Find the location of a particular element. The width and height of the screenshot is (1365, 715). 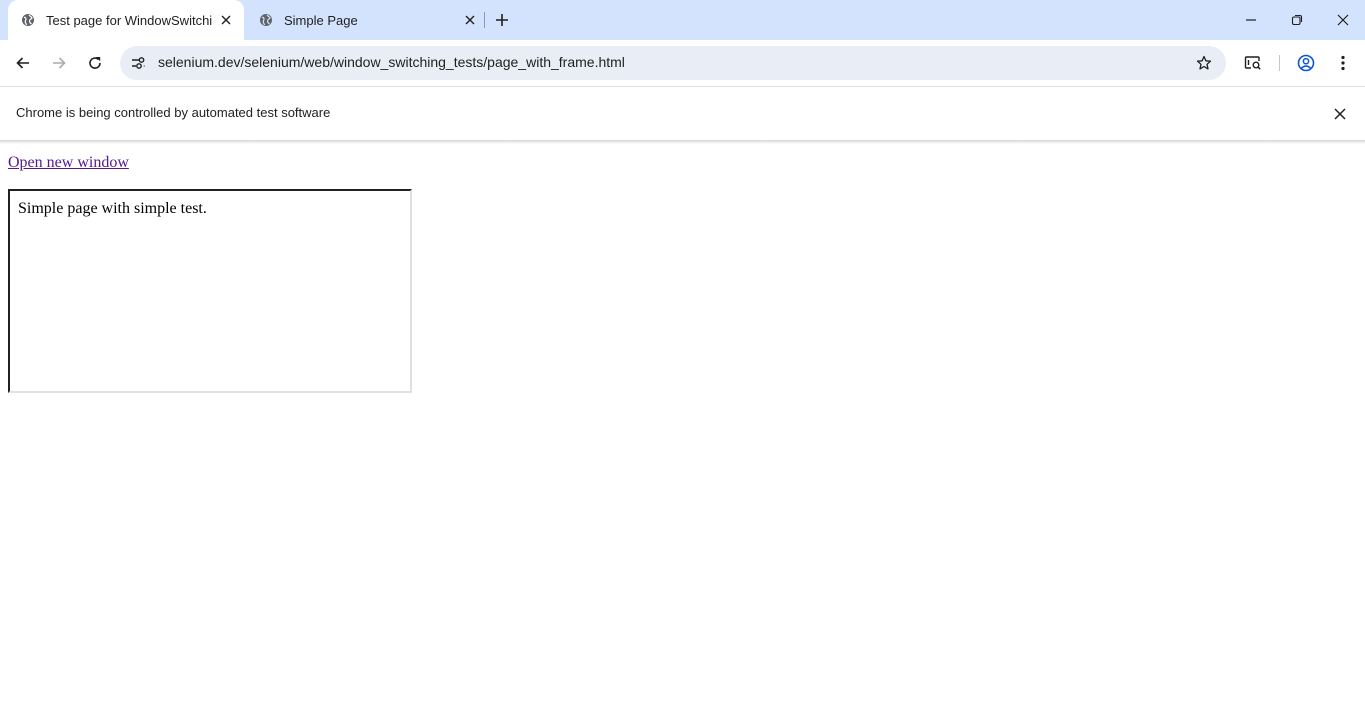

plus-icon is located at coordinates (502, 20).